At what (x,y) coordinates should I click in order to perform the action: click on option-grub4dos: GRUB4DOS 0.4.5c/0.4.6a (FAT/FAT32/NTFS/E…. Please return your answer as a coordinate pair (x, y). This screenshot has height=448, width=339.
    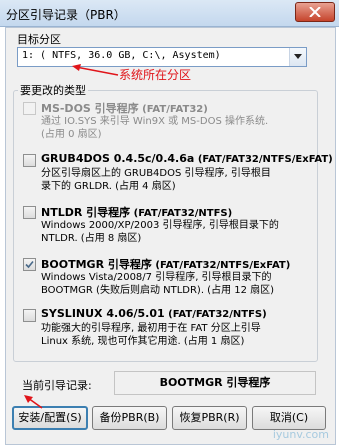
    Looking at the image, I should click on (178, 172).